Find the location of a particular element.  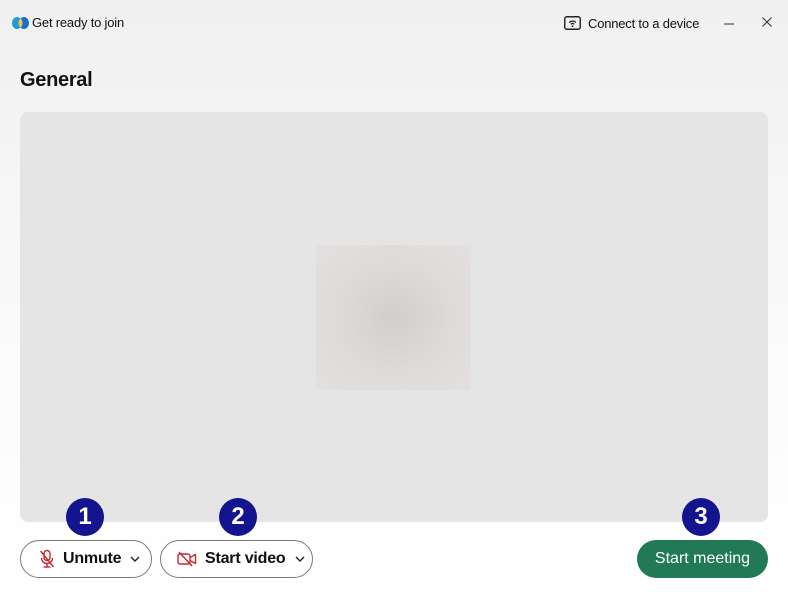

cast-device-icon is located at coordinates (572, 23).